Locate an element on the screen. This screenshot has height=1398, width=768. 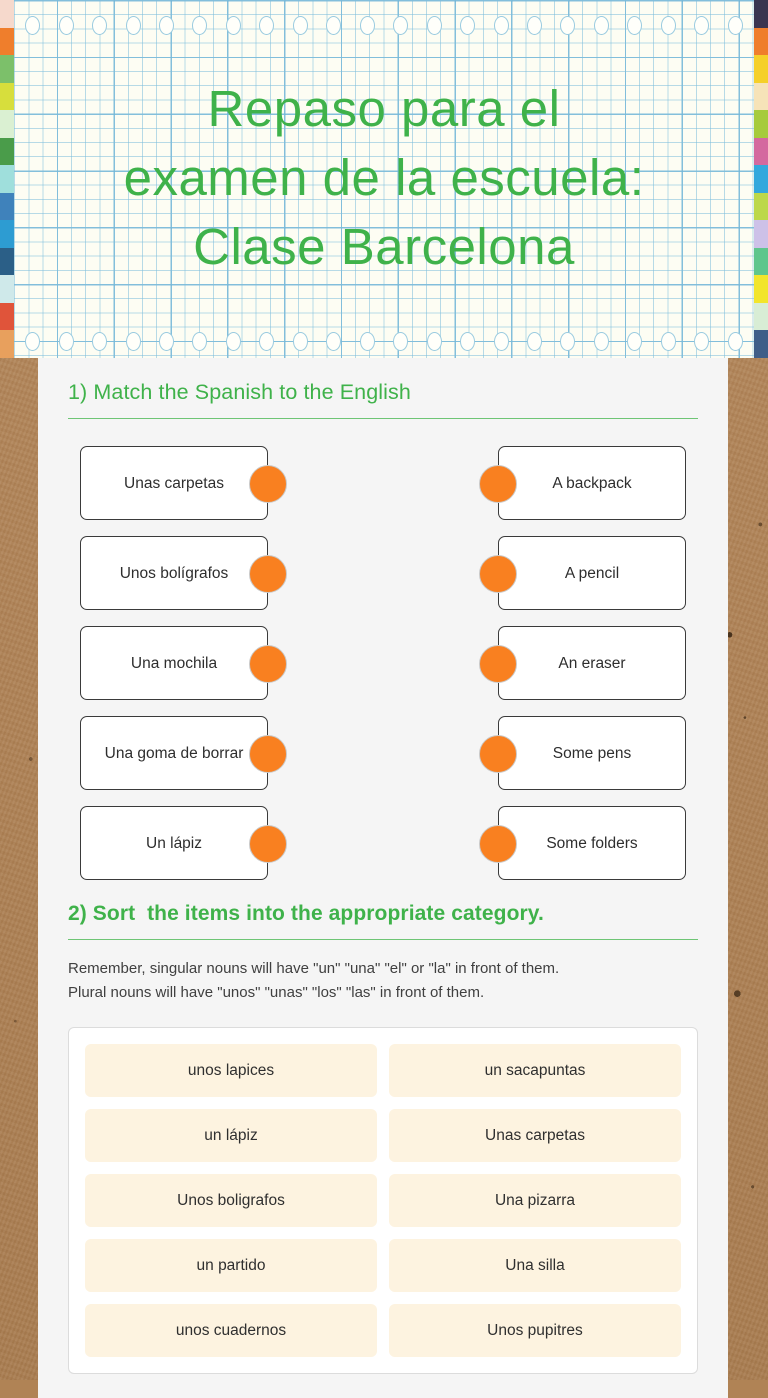
sort-item: un sacapuntas is located at coordinates (535, 1070).